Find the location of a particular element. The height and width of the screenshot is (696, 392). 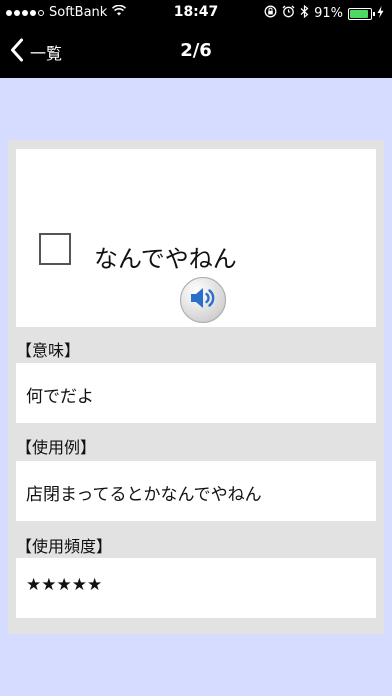

meaning-label: 【意味】 is located at coordinates (48, 350).